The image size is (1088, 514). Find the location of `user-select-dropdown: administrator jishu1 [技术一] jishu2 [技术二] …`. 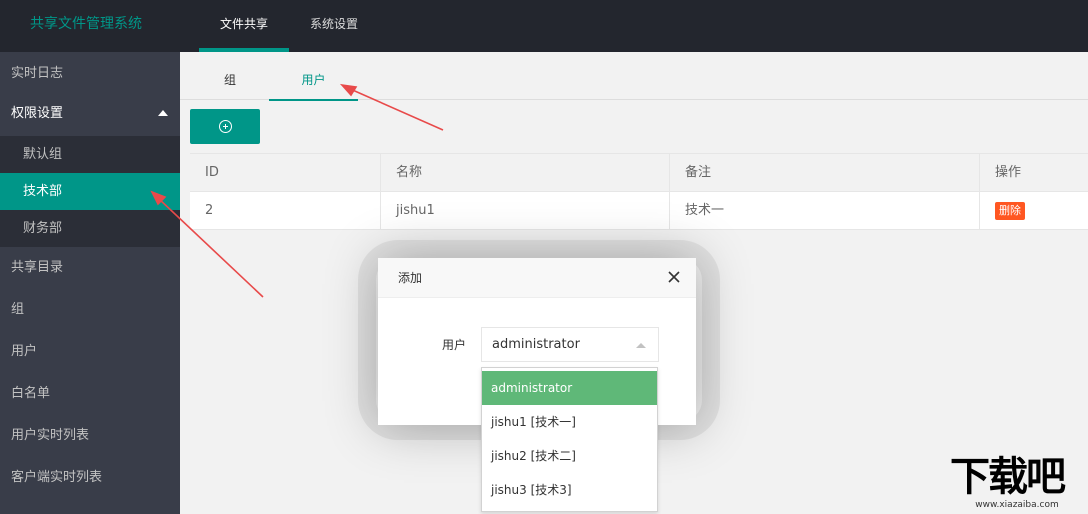

user-select-dropdown: administrator jishu1 [技术一] jishu2 [技术二] … is located at coordinates (569, 439).